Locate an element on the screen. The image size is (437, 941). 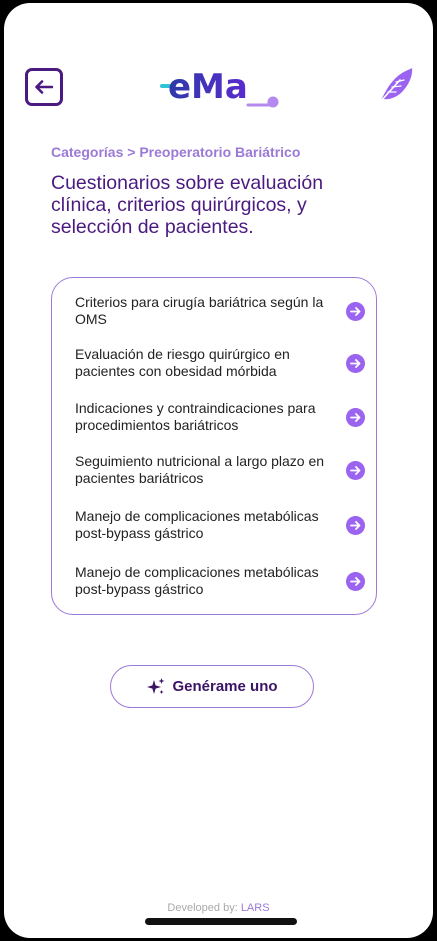
footer-brand: LARS is located at coordinates (255, 908).